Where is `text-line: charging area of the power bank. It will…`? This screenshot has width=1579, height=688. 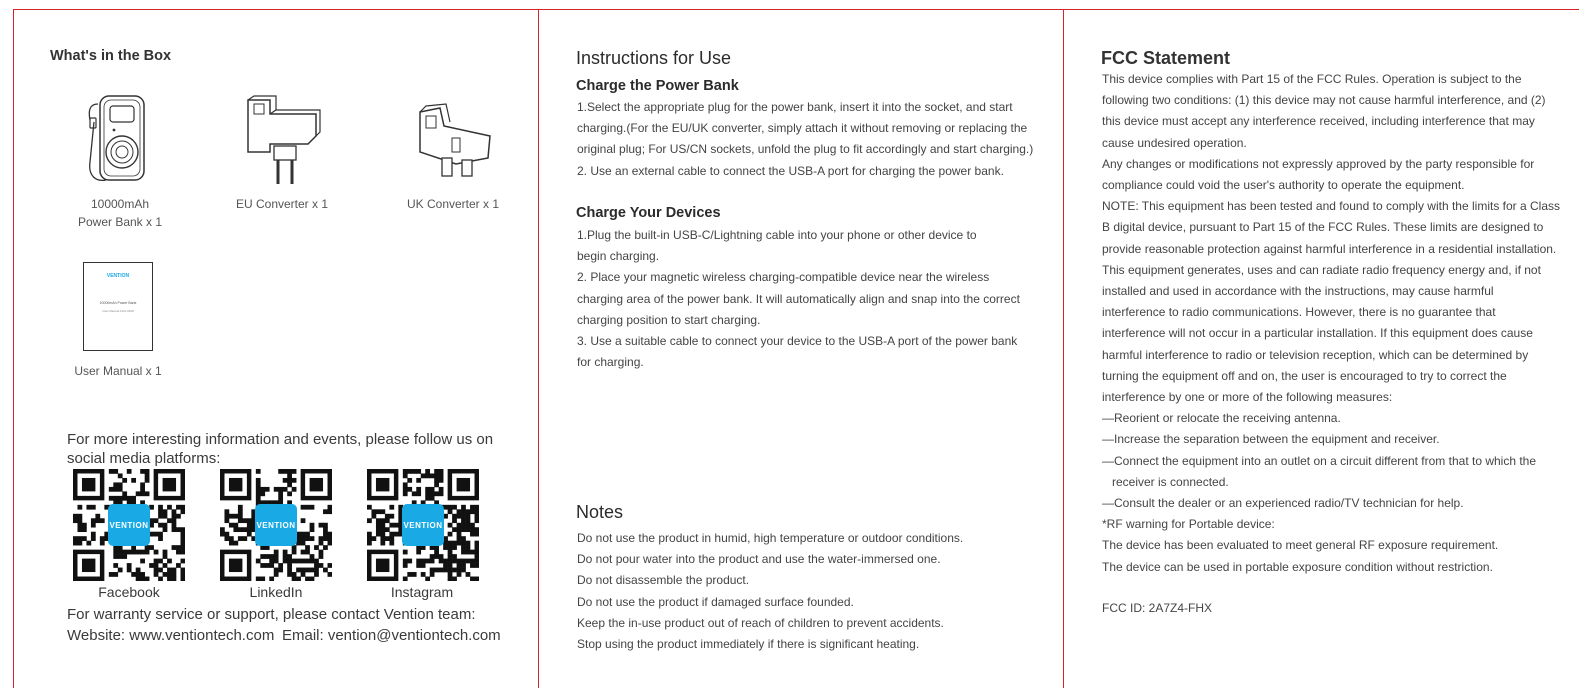 text-line: charging area of the power bank. It will… is located at coordinates (798, 298).